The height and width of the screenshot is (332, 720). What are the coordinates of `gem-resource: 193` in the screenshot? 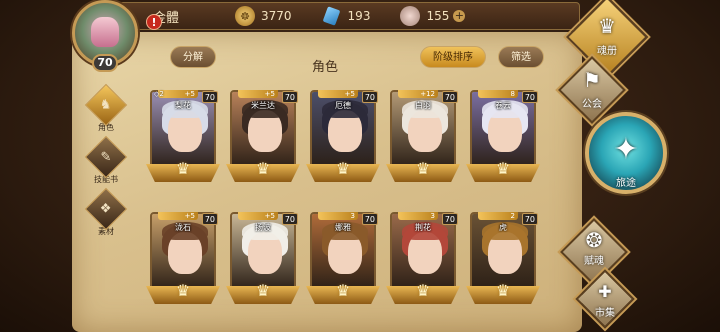 It's located at (346, 16).